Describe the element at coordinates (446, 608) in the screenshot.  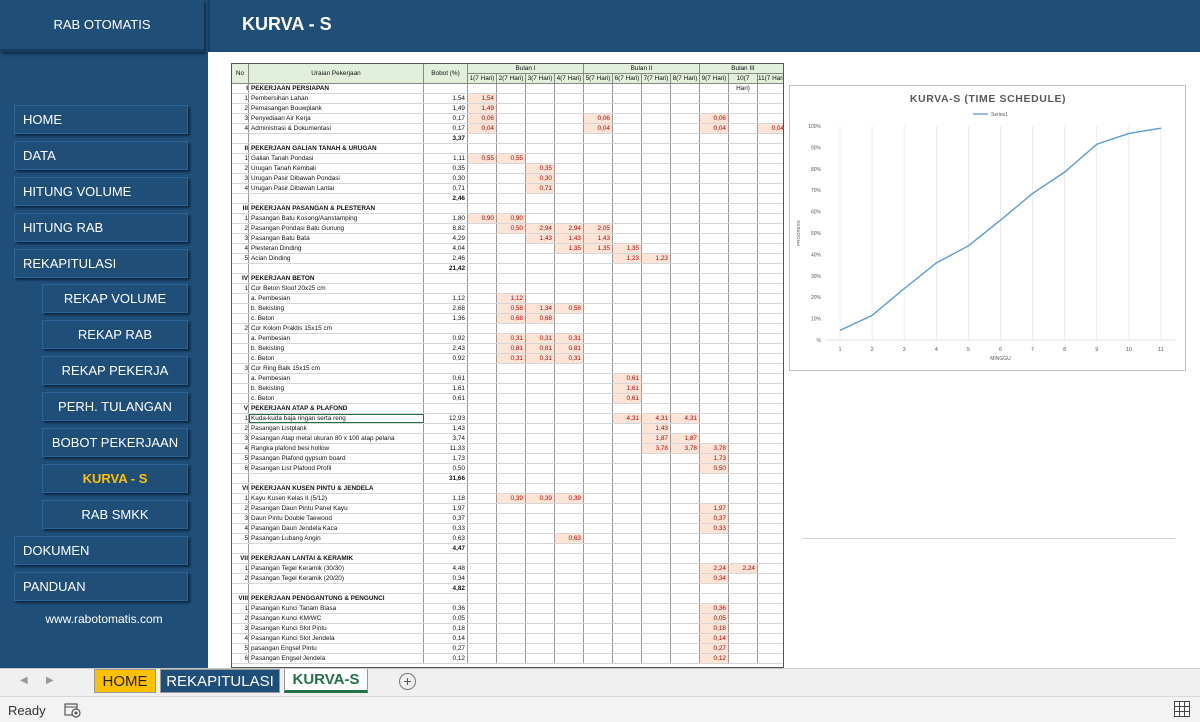
I see `cell-bobot: 0,36` at that location.